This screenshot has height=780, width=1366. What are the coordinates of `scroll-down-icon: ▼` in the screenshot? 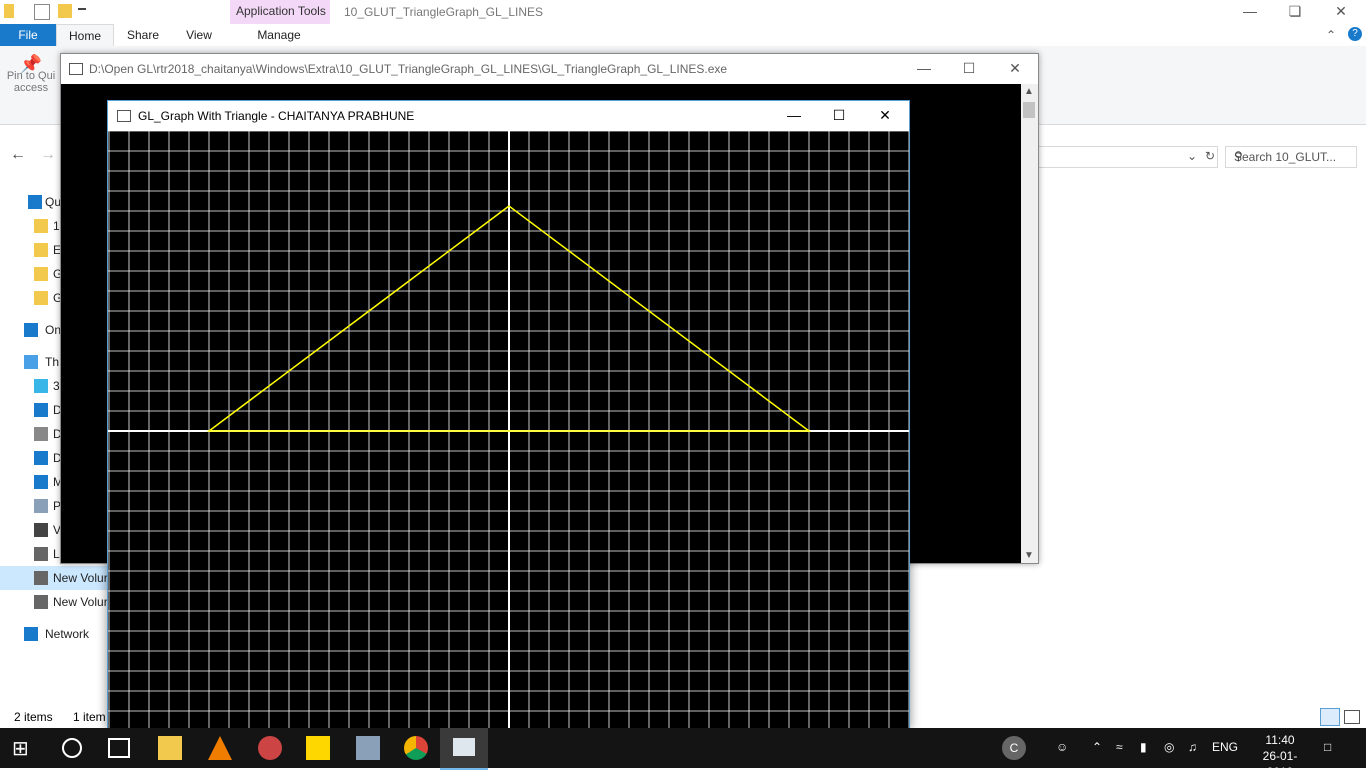 It's located at (1029, 555).